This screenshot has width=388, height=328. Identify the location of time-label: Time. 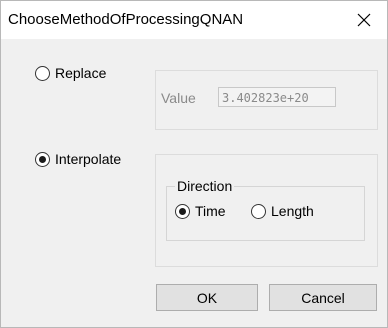
(210, 211).